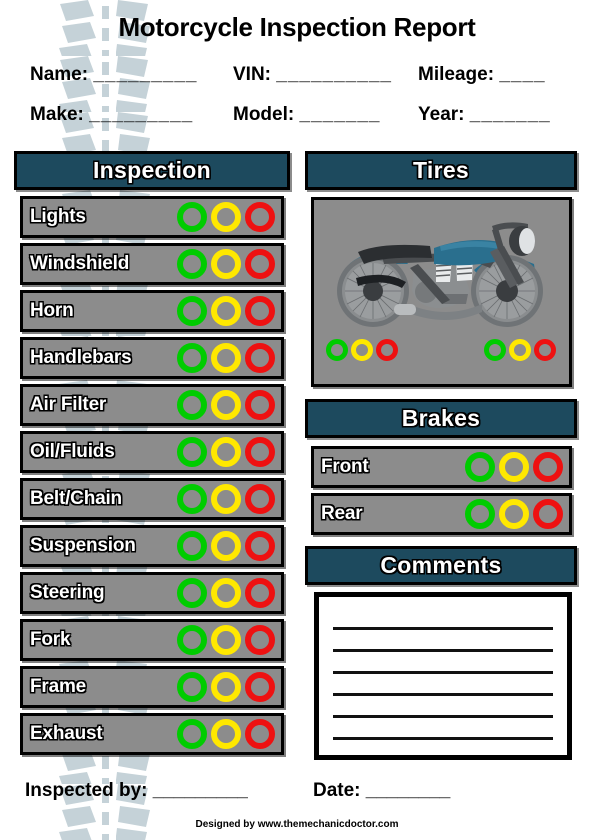 The image size is (594, 840). I want to click on inspection-row: Horn, so click(152, 311).